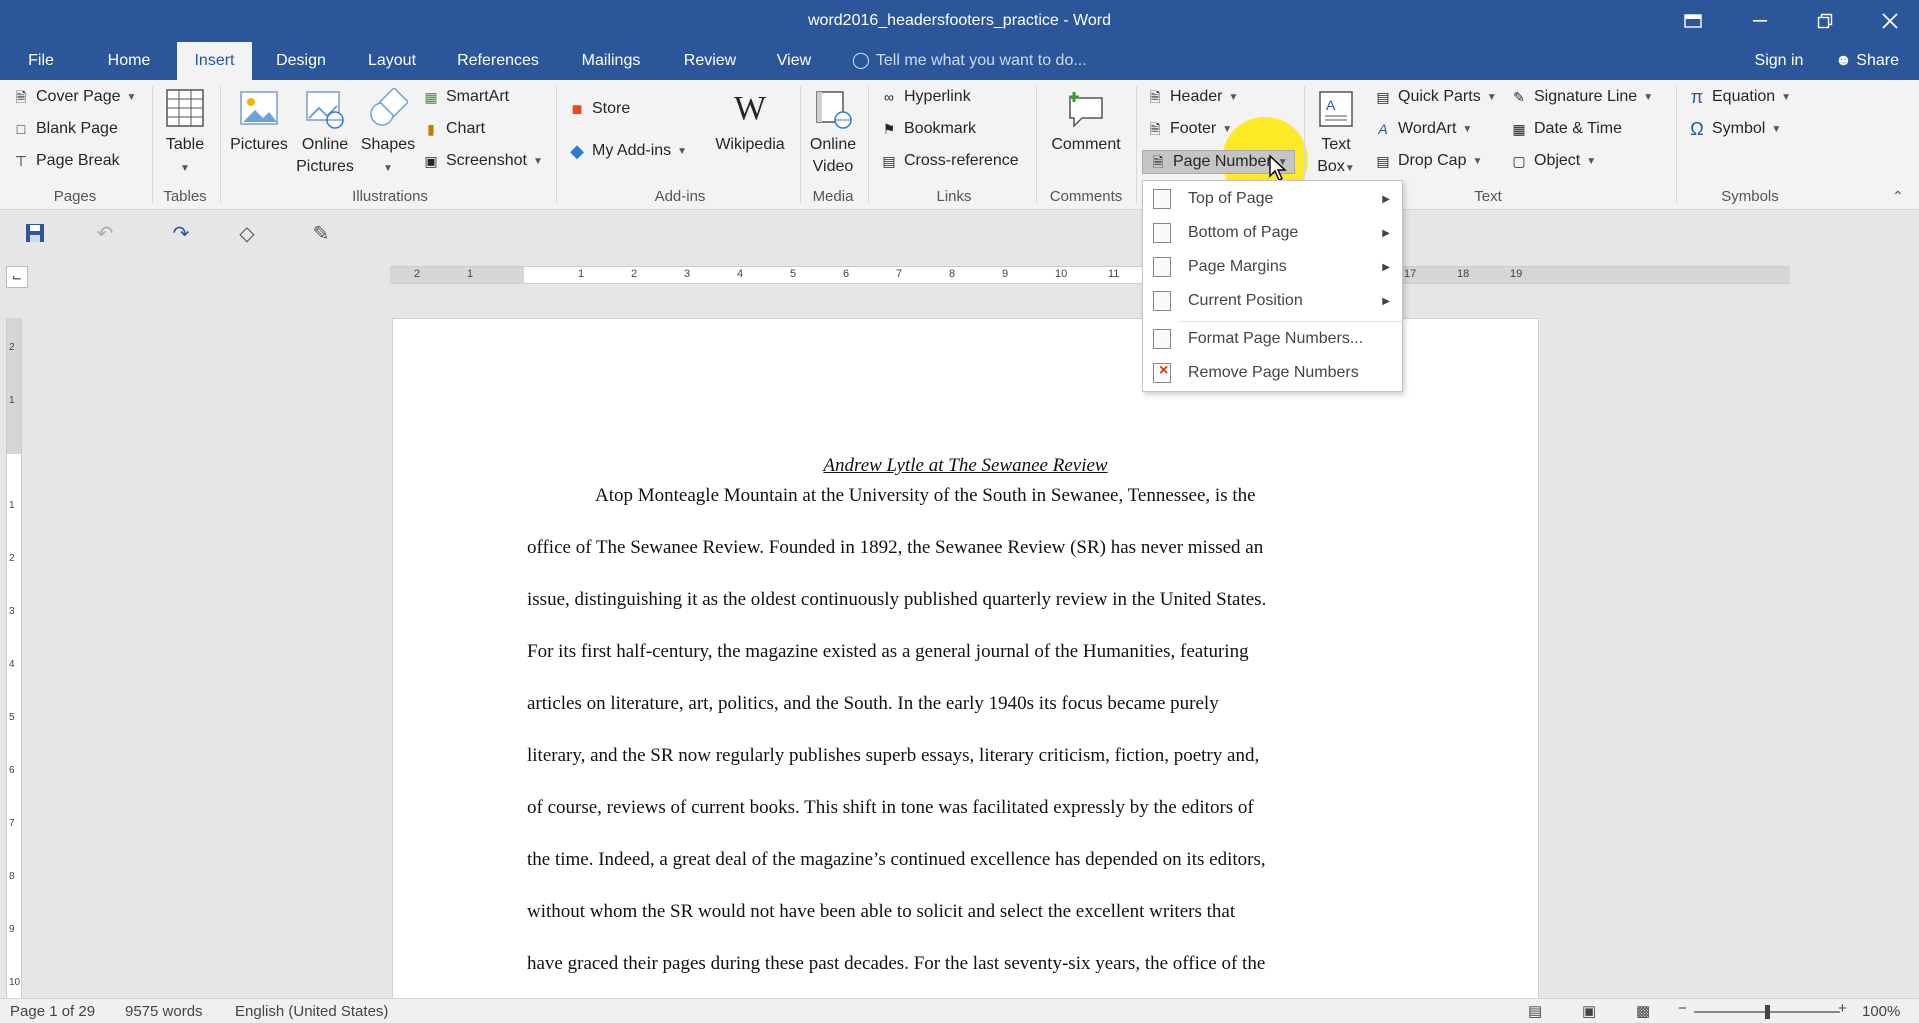 This screenshot has width=1919, height=1023. I want to click on quick-parts-button: ▤ Quick Parts ▼, so click(1435, 97).